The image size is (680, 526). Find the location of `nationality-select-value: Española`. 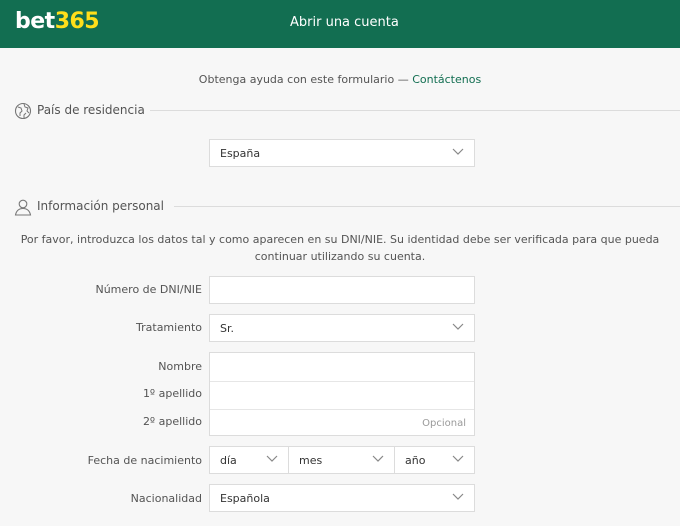

nationality-select-value: Española is located at coordinates (245, 498).